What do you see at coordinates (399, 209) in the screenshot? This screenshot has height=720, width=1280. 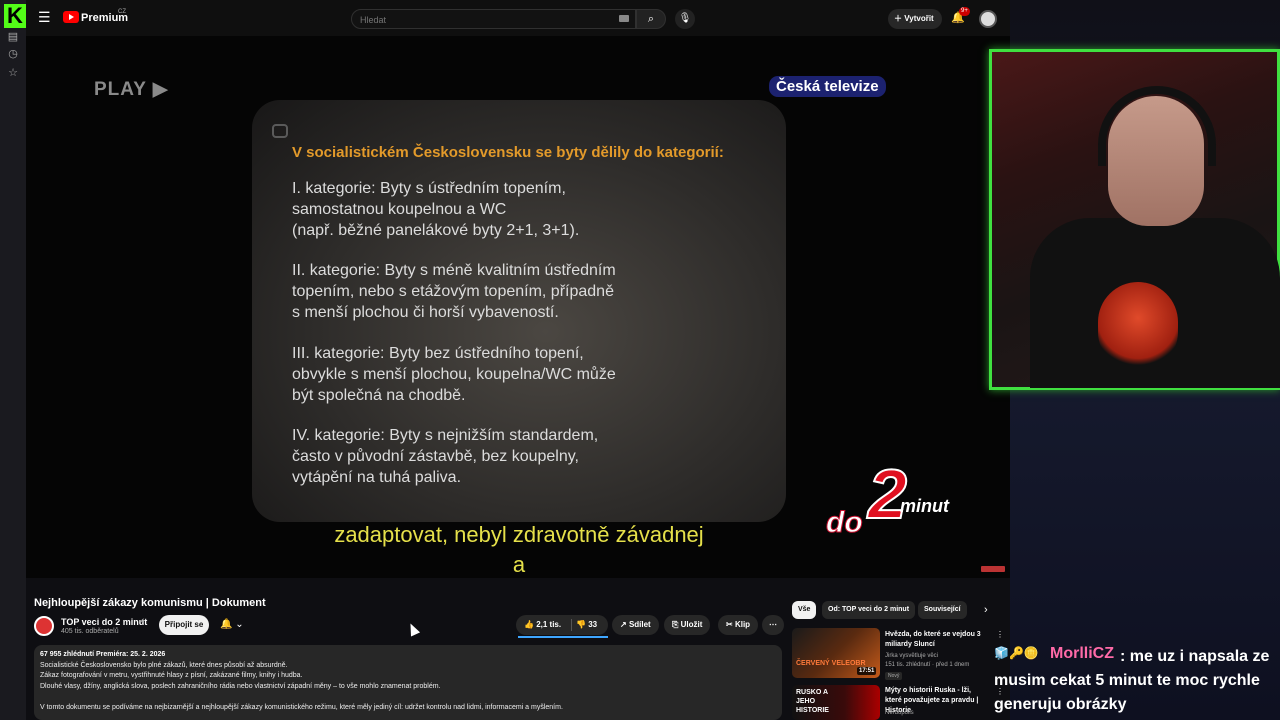 I see `slide-line: samostatnou koupelnou a WC` at bounding box center [399, 209].